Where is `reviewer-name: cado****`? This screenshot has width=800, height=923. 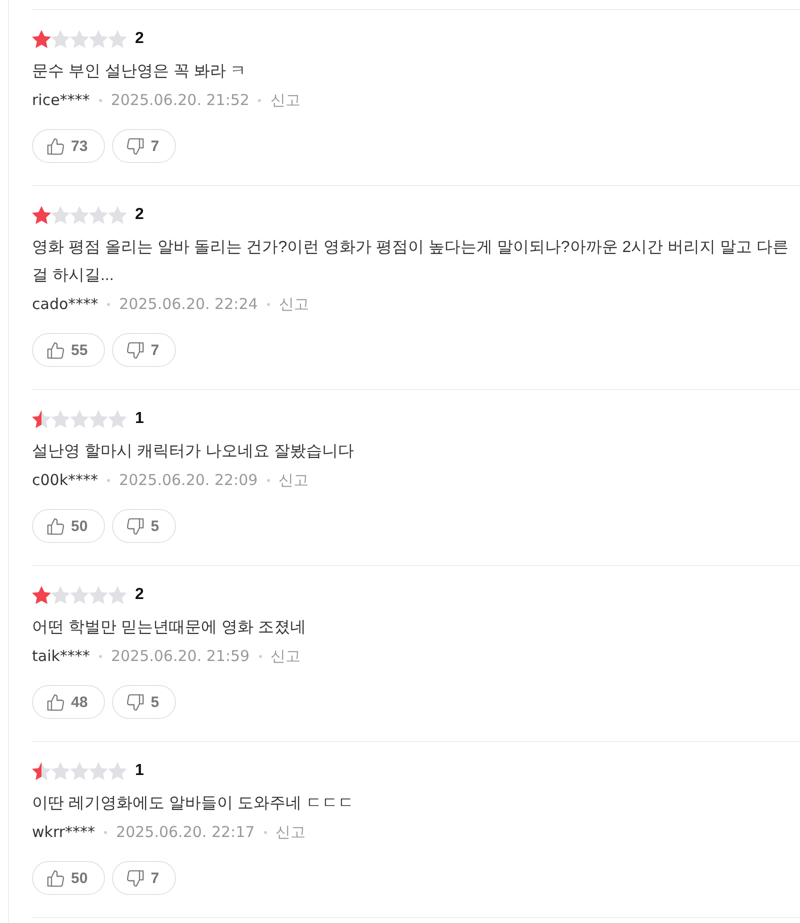 reviewer-name: cado**** is located at coordinates (65, 304).